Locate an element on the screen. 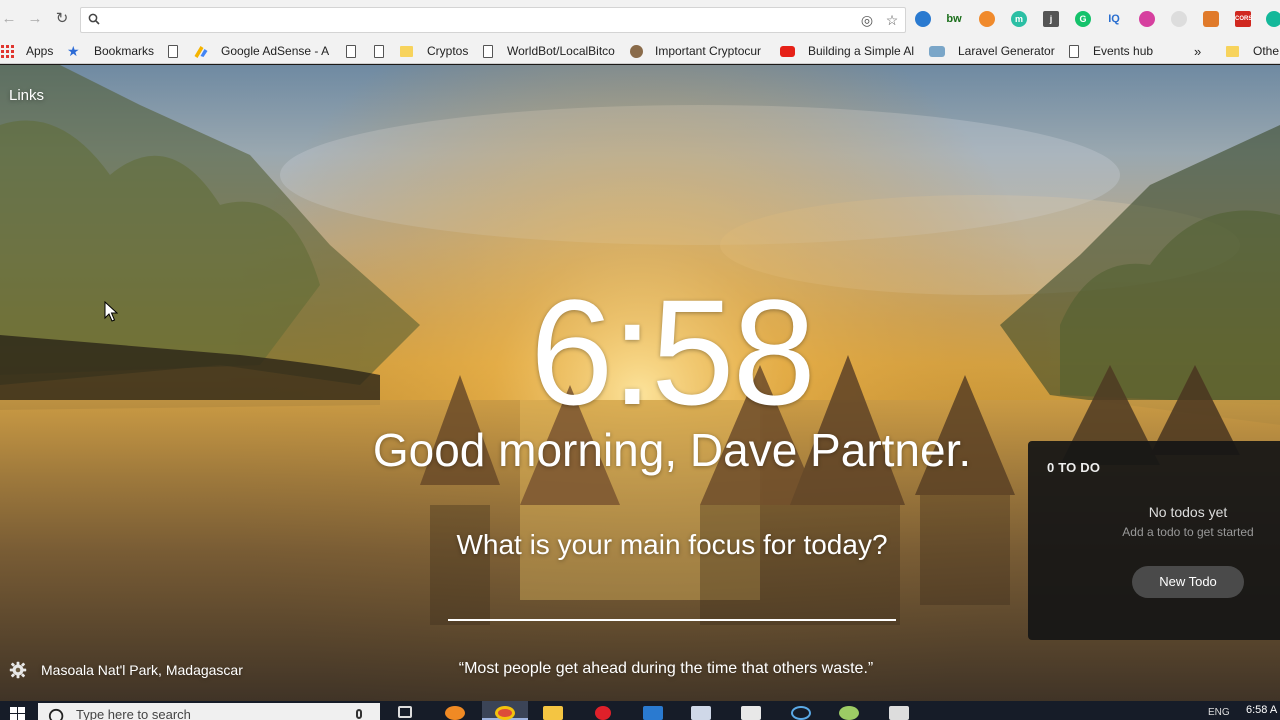 This screenshot has width=1280, height=720. bookmark-label: Building a Simple Al is located at coordinates (861, 51).